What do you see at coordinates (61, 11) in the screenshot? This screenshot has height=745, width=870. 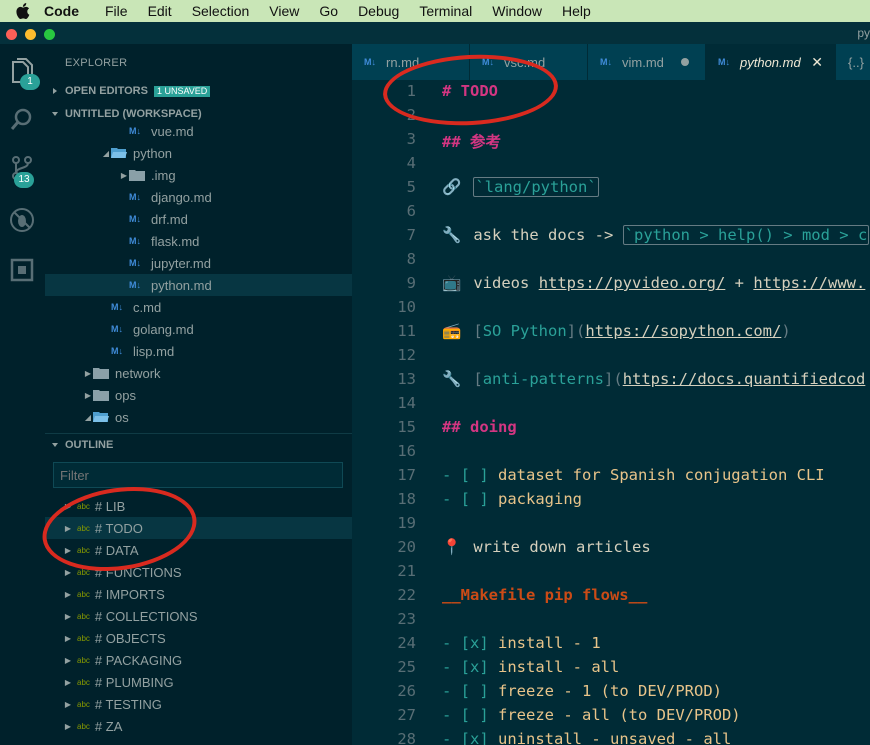 I see `menu-code: Code` at bounding box center [61, 11].